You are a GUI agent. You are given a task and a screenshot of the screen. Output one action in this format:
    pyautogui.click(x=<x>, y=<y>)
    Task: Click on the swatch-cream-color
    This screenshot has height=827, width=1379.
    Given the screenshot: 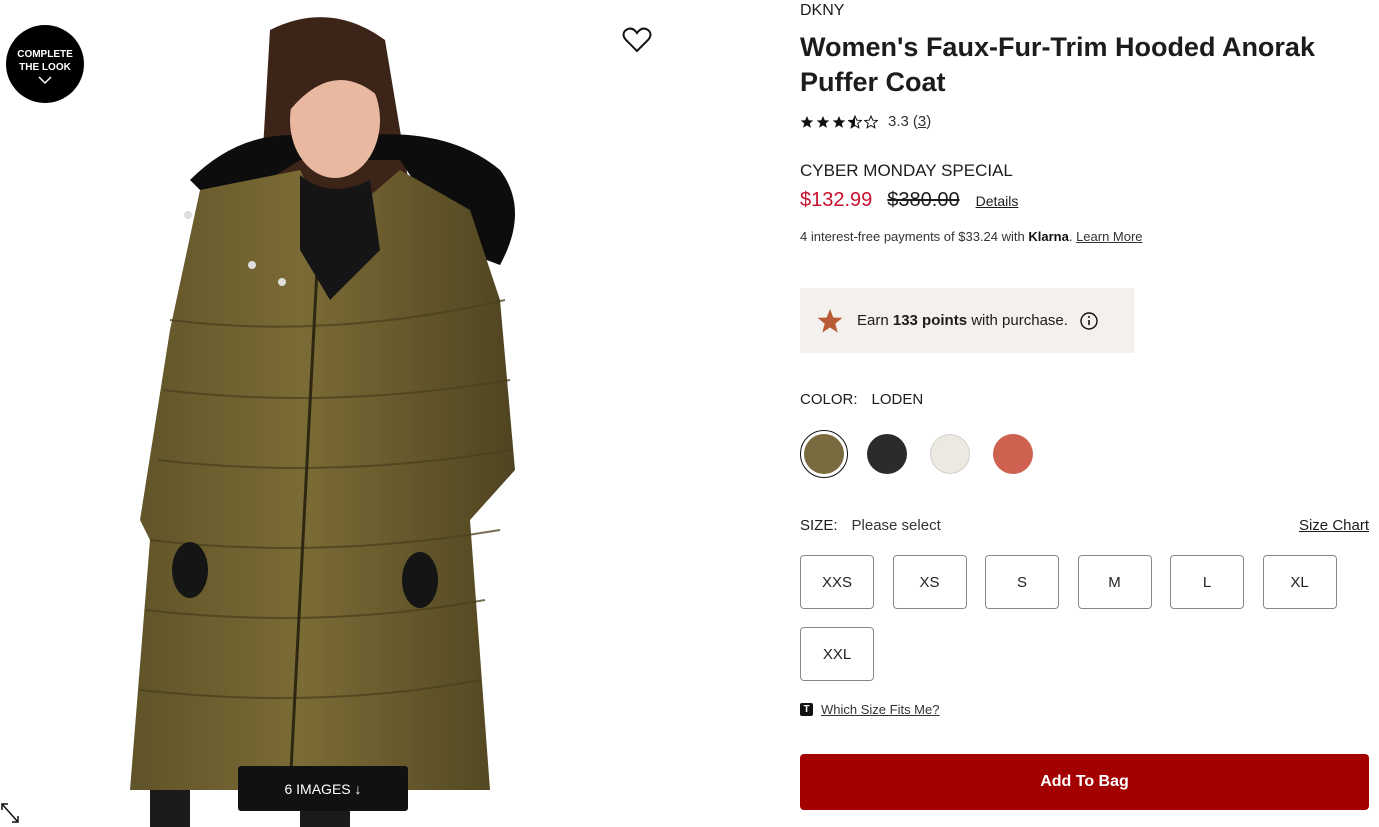 What is the action you would take?
    pyautogui.click(x=950, y=454)
    